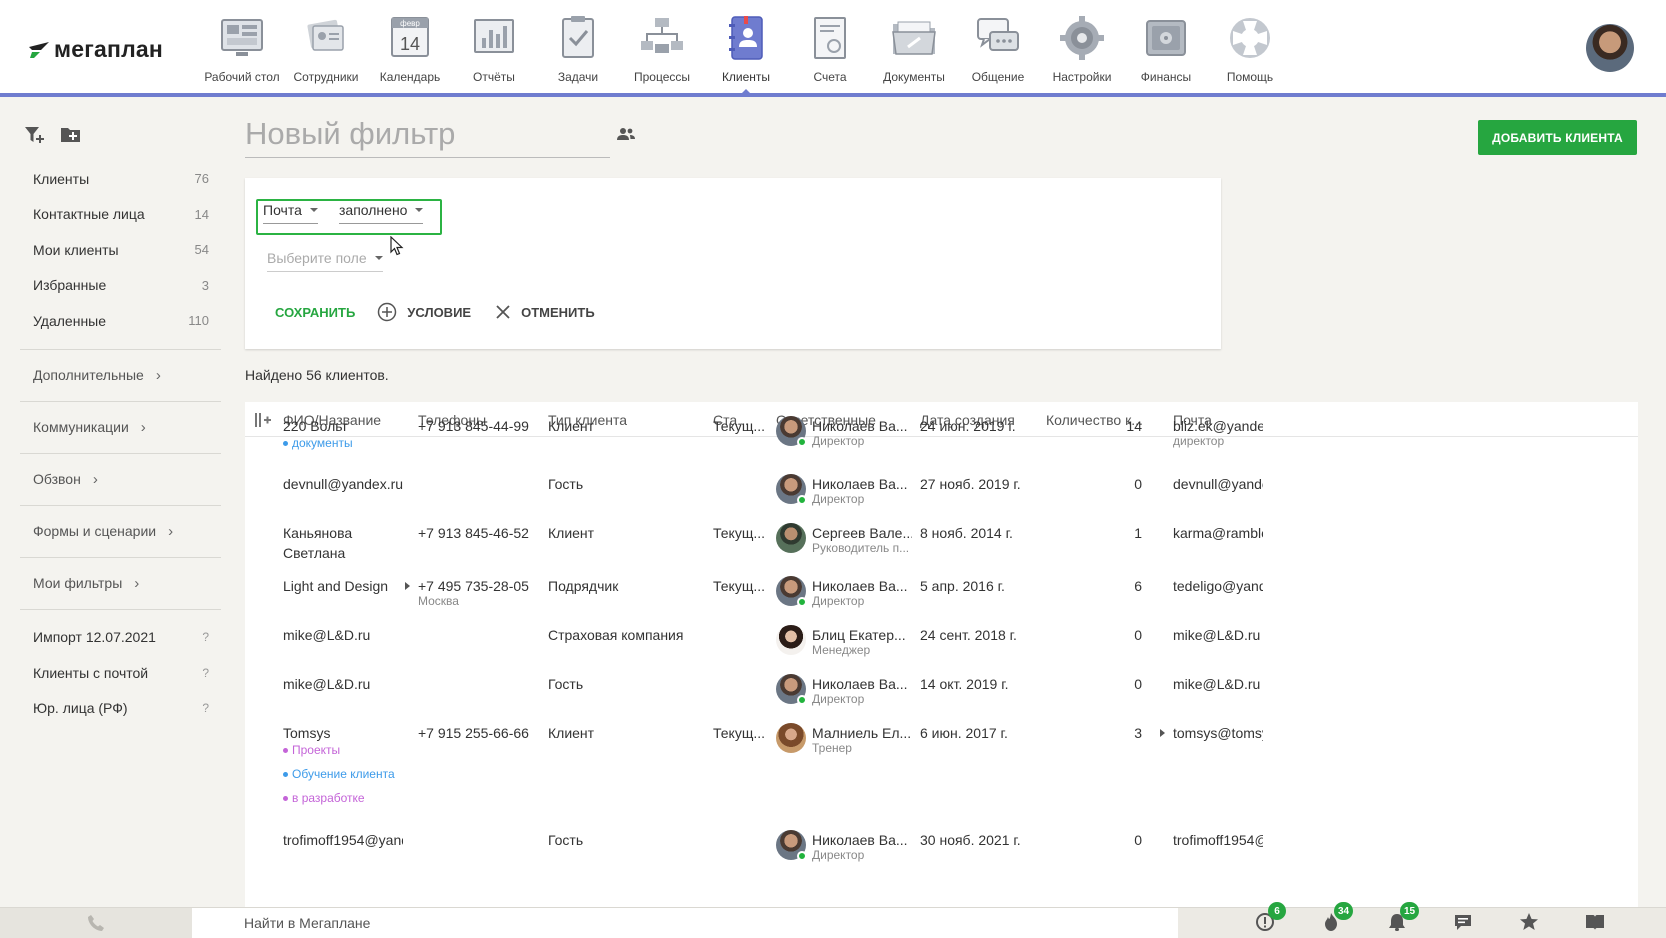 The width and height of the screenshot is (1666, 938). Describe the element at coordinates (830, 46) in the screenshot. I see `nav-item-invoices: Счета` at that location.